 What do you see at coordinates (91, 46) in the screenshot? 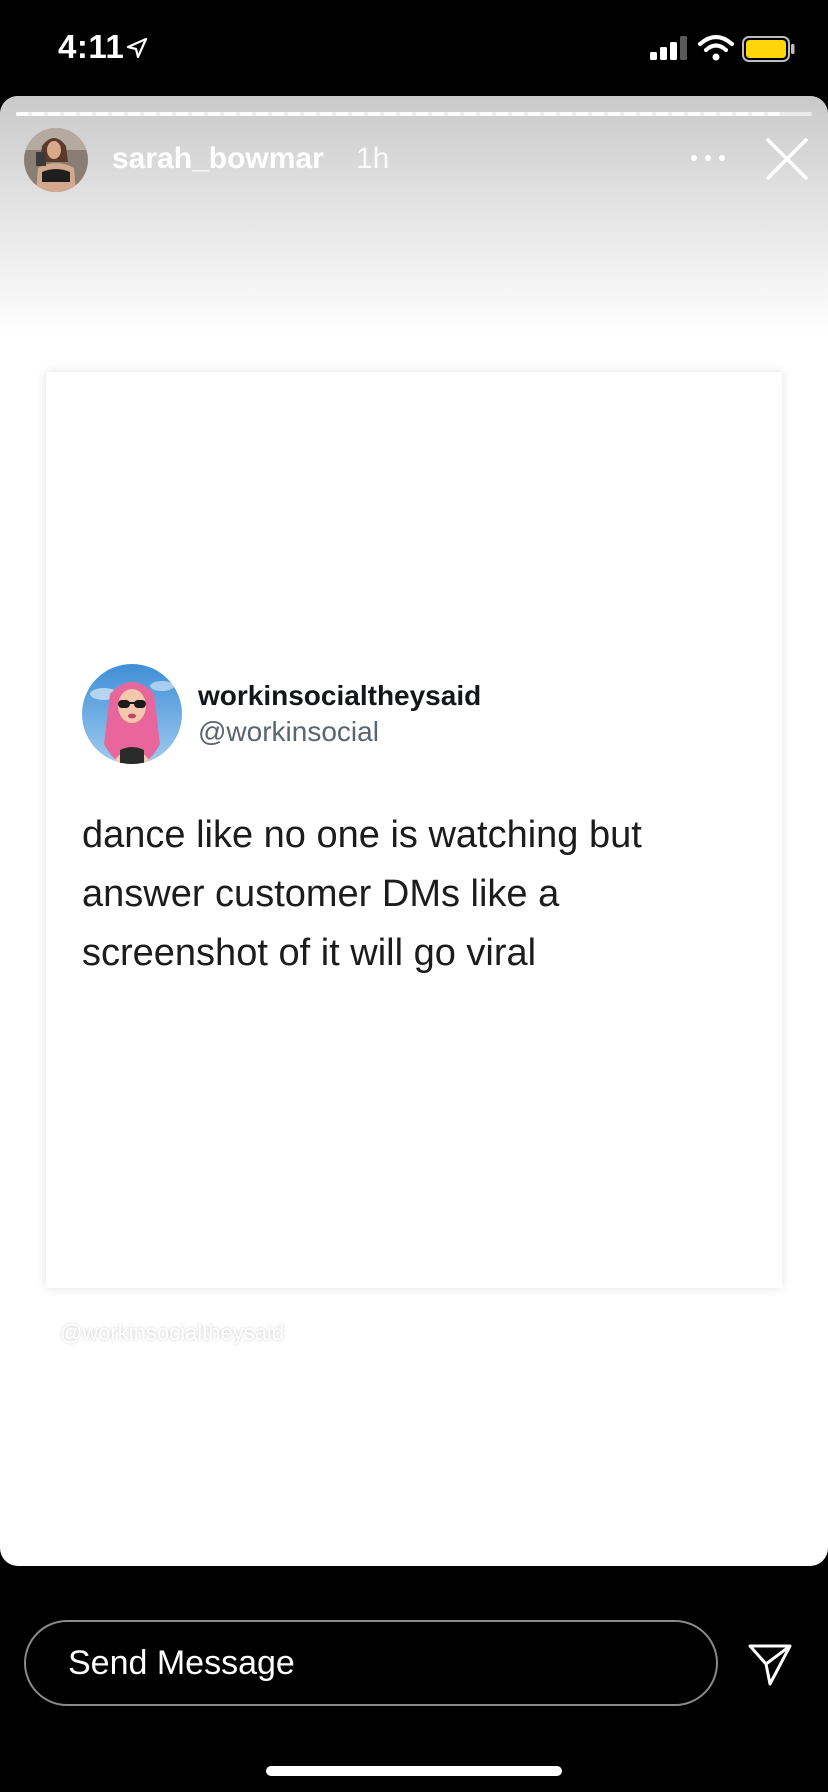
I see `status-time: 4:11` at bounding box center [91, 46].